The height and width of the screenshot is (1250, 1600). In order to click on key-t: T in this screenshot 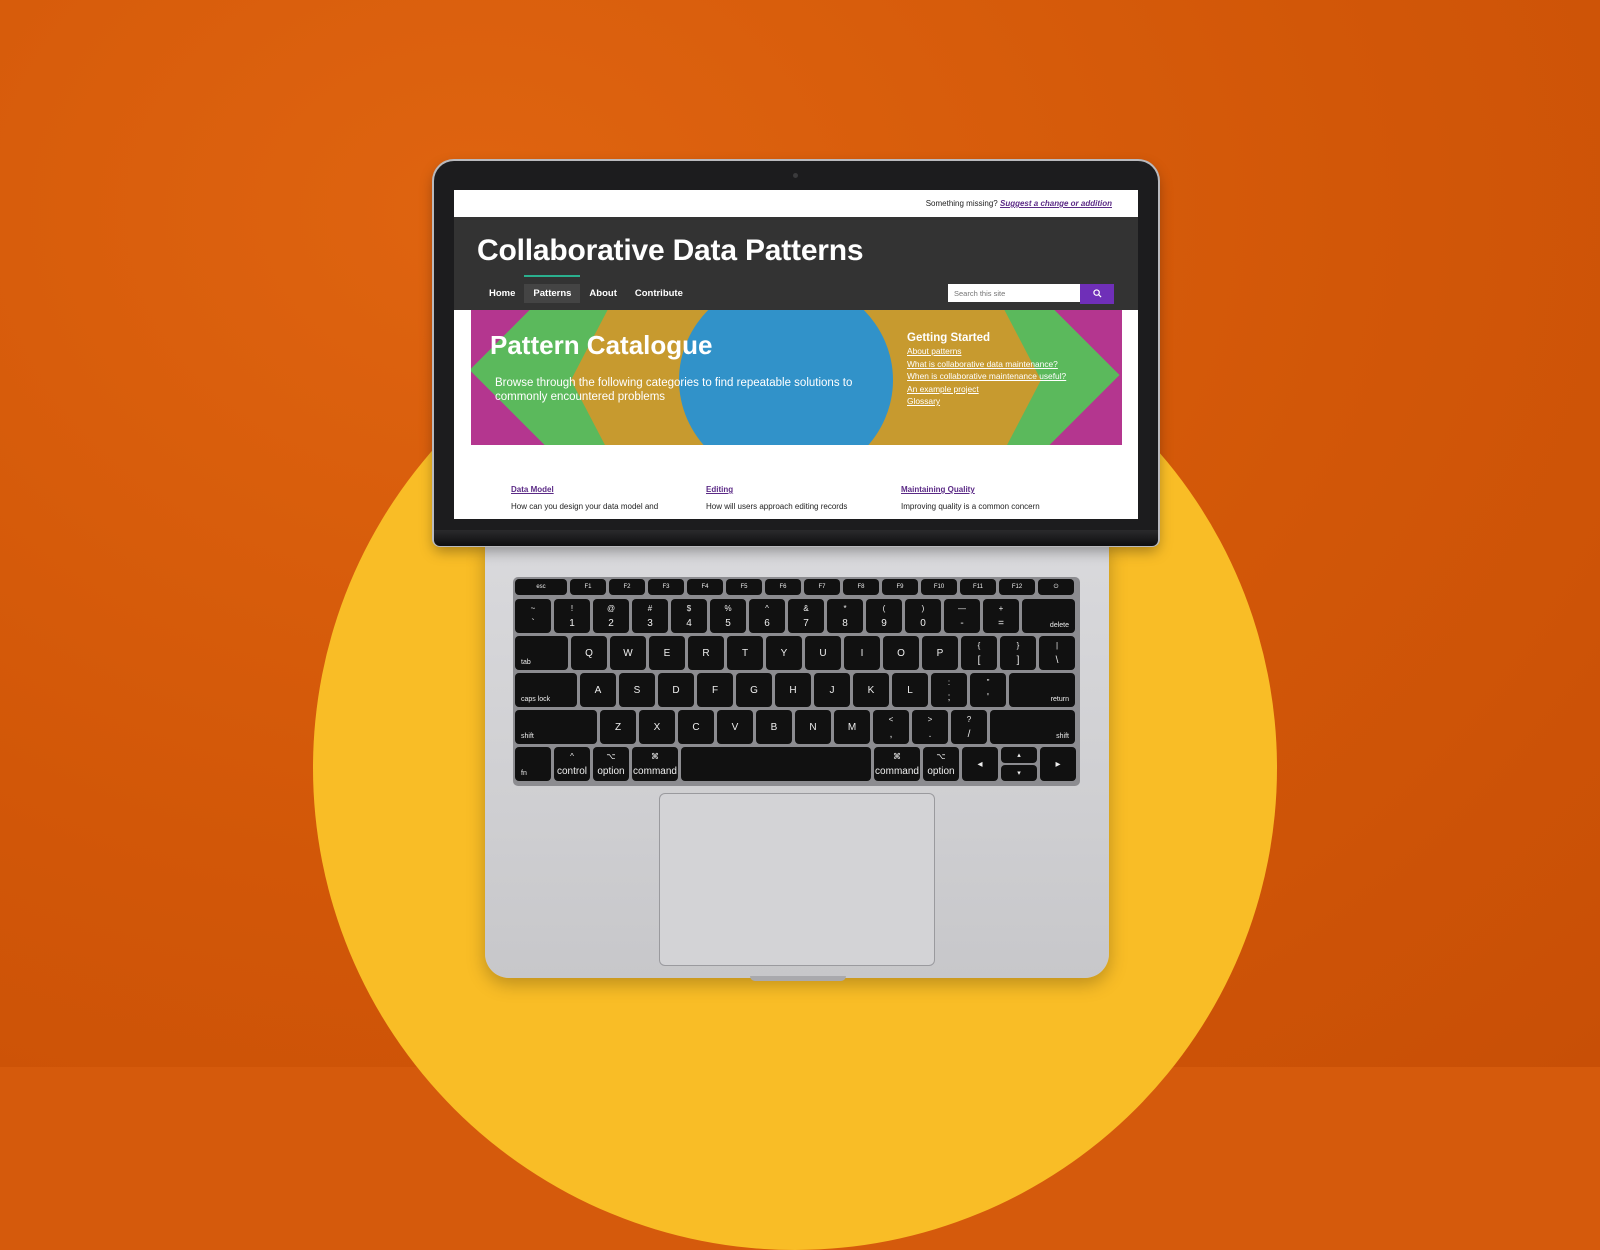, I will do `click(745, 653)`.